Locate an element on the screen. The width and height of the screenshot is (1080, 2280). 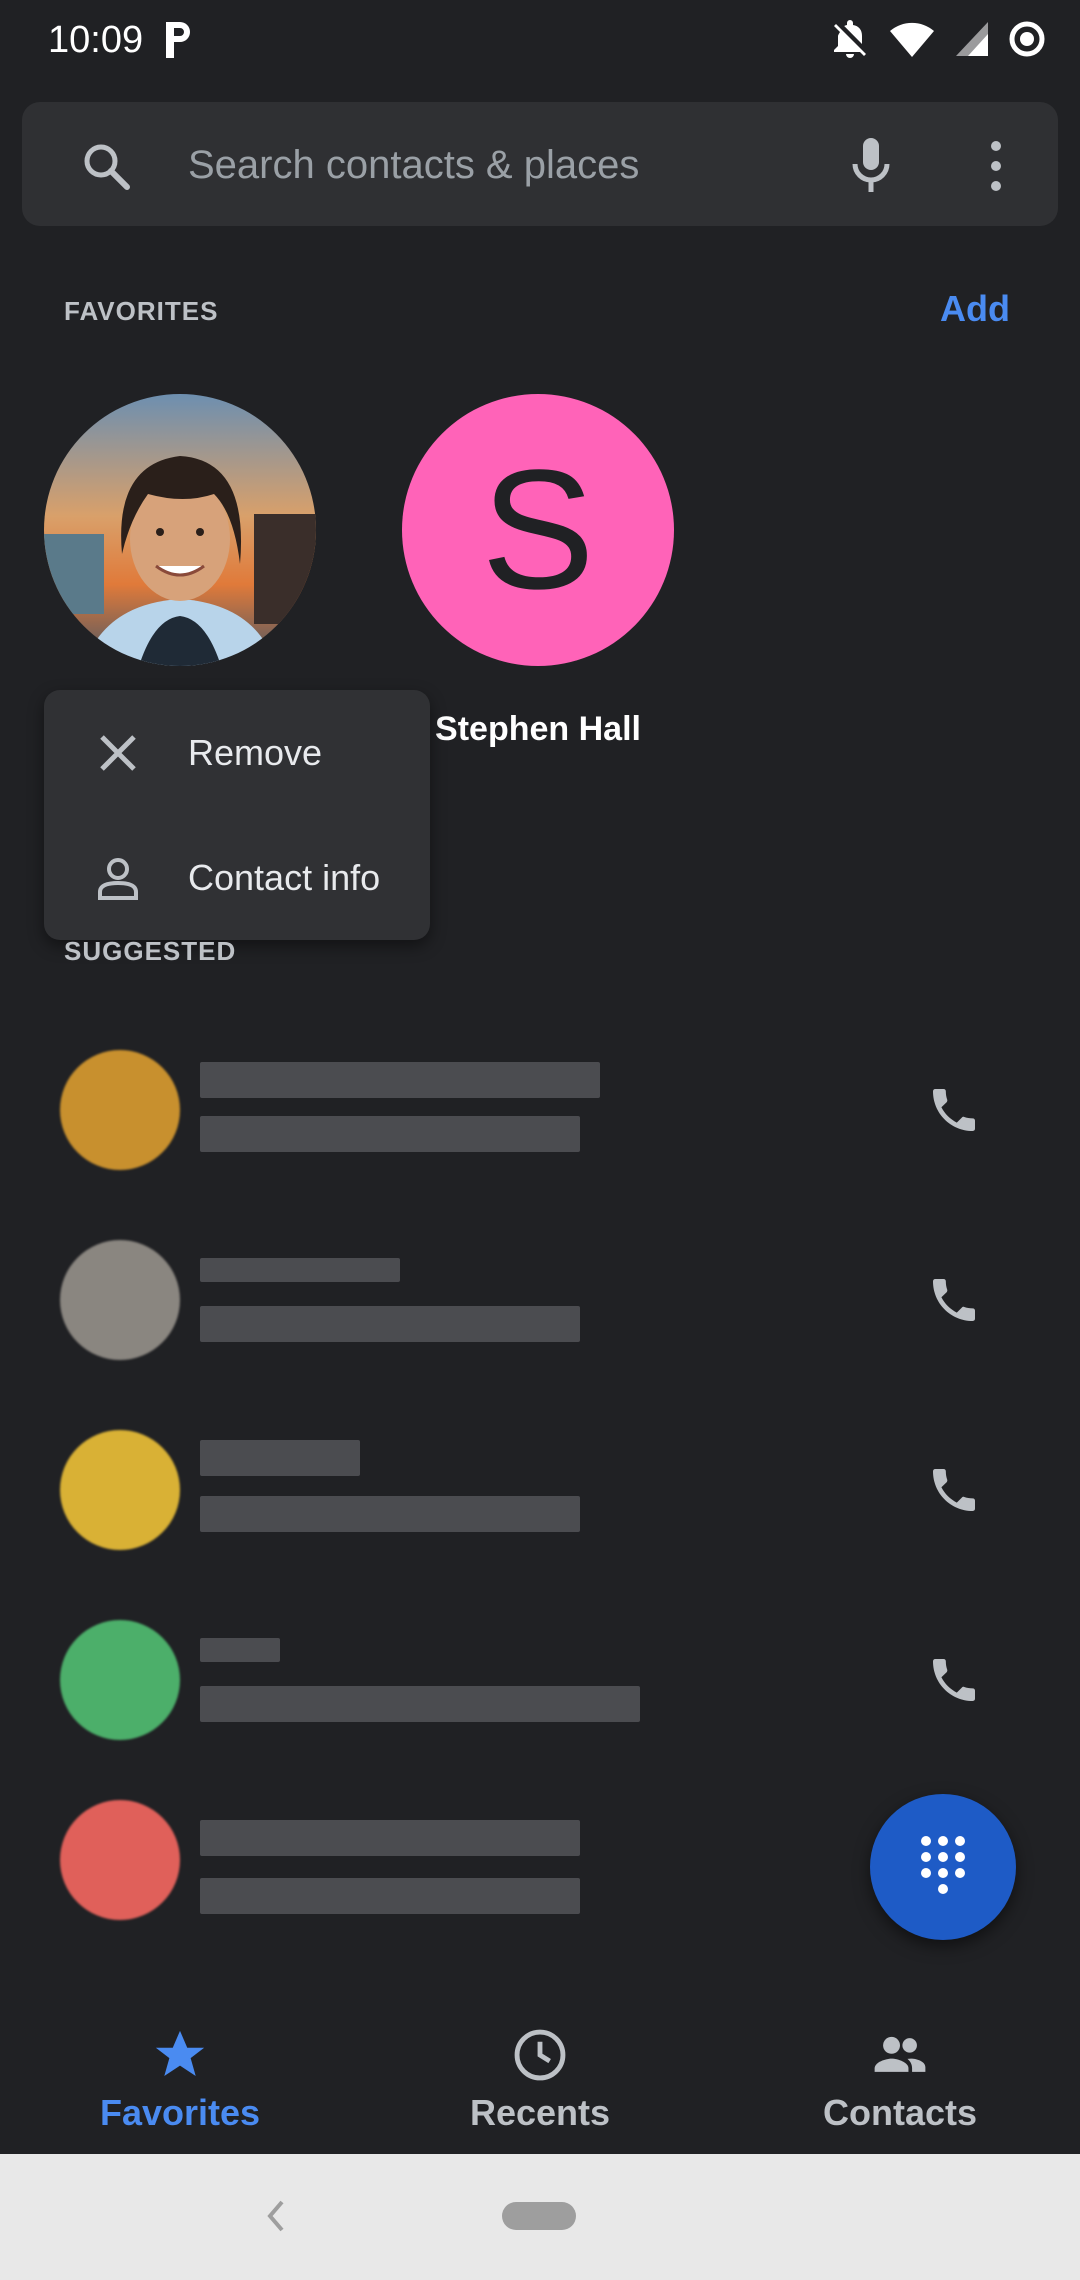
search-input: Search contacts & places is located at coordinates (413, 165).